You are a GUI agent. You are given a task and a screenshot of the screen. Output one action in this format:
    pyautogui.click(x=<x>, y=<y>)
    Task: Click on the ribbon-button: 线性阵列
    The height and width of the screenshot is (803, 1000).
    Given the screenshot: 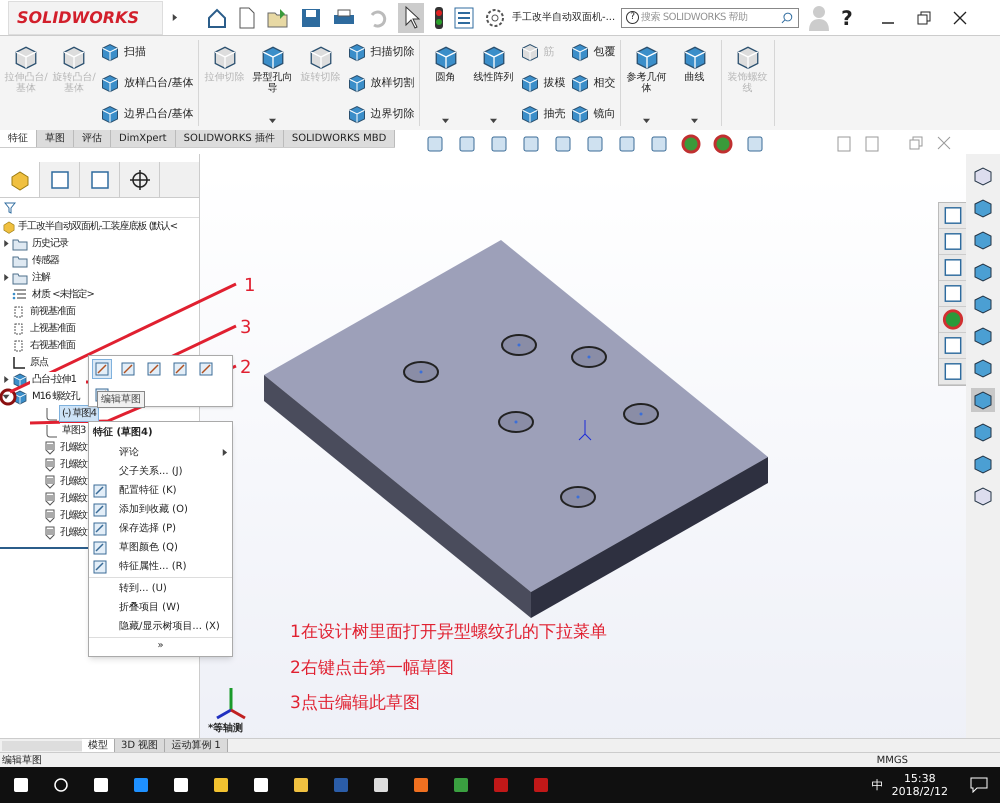 What is the action you would take?
    pyautogui.click(x=494, y=83)
    